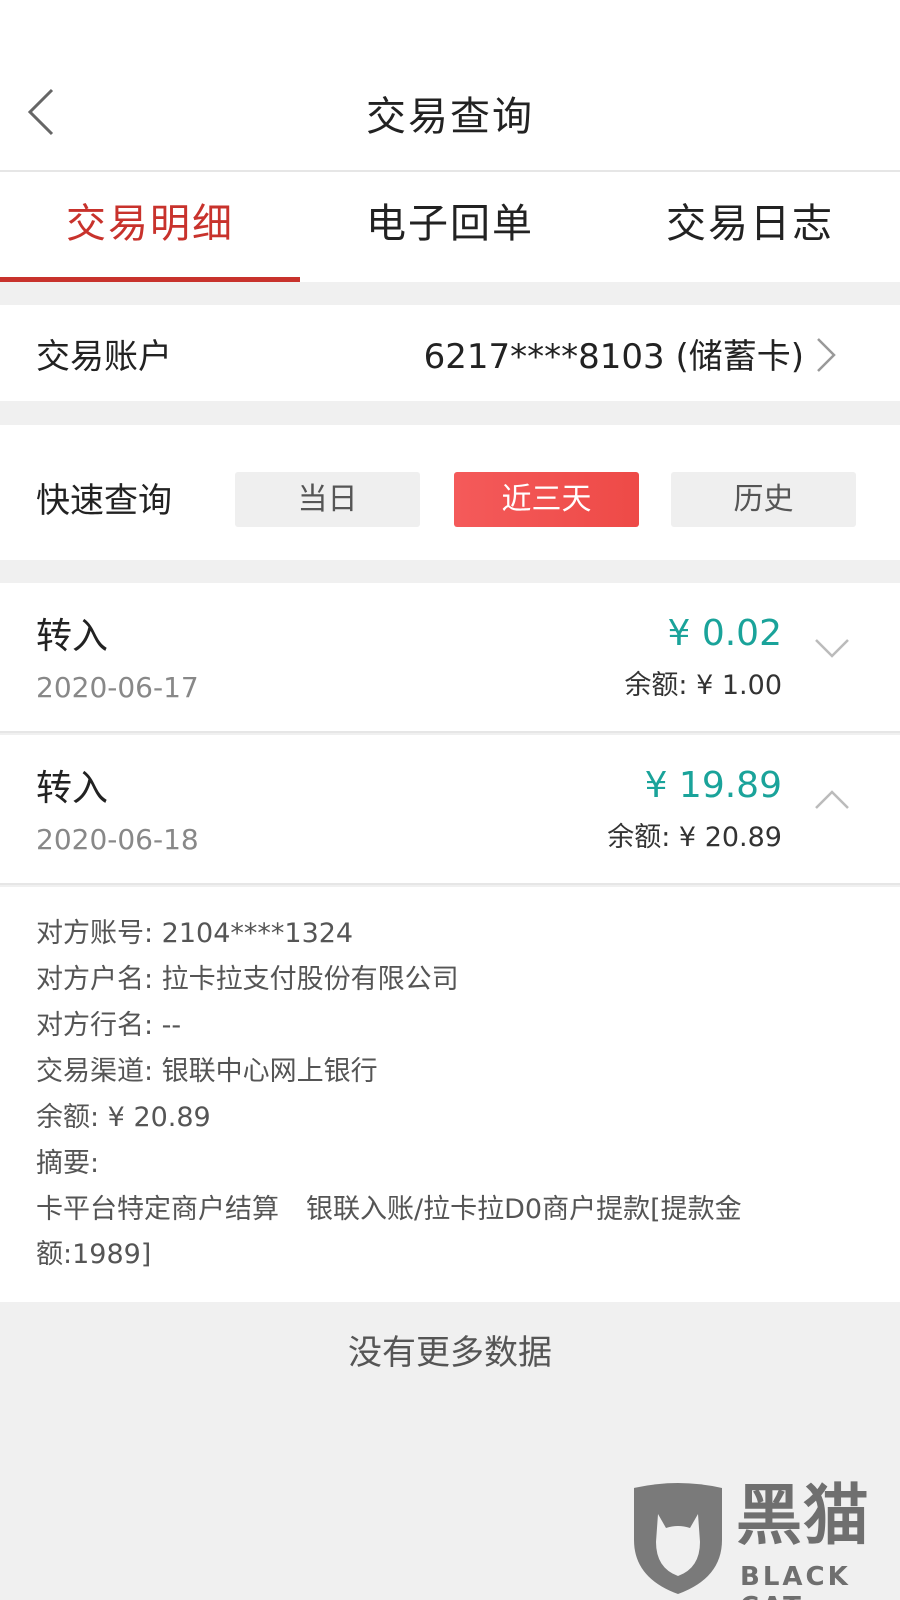 Image resolution: width=900 pixels, height=1600 pixels. What do you see at coordinates (826, 355) in the screenshot?
I see `chevron-right-icon` at bounding box center [826, 355].